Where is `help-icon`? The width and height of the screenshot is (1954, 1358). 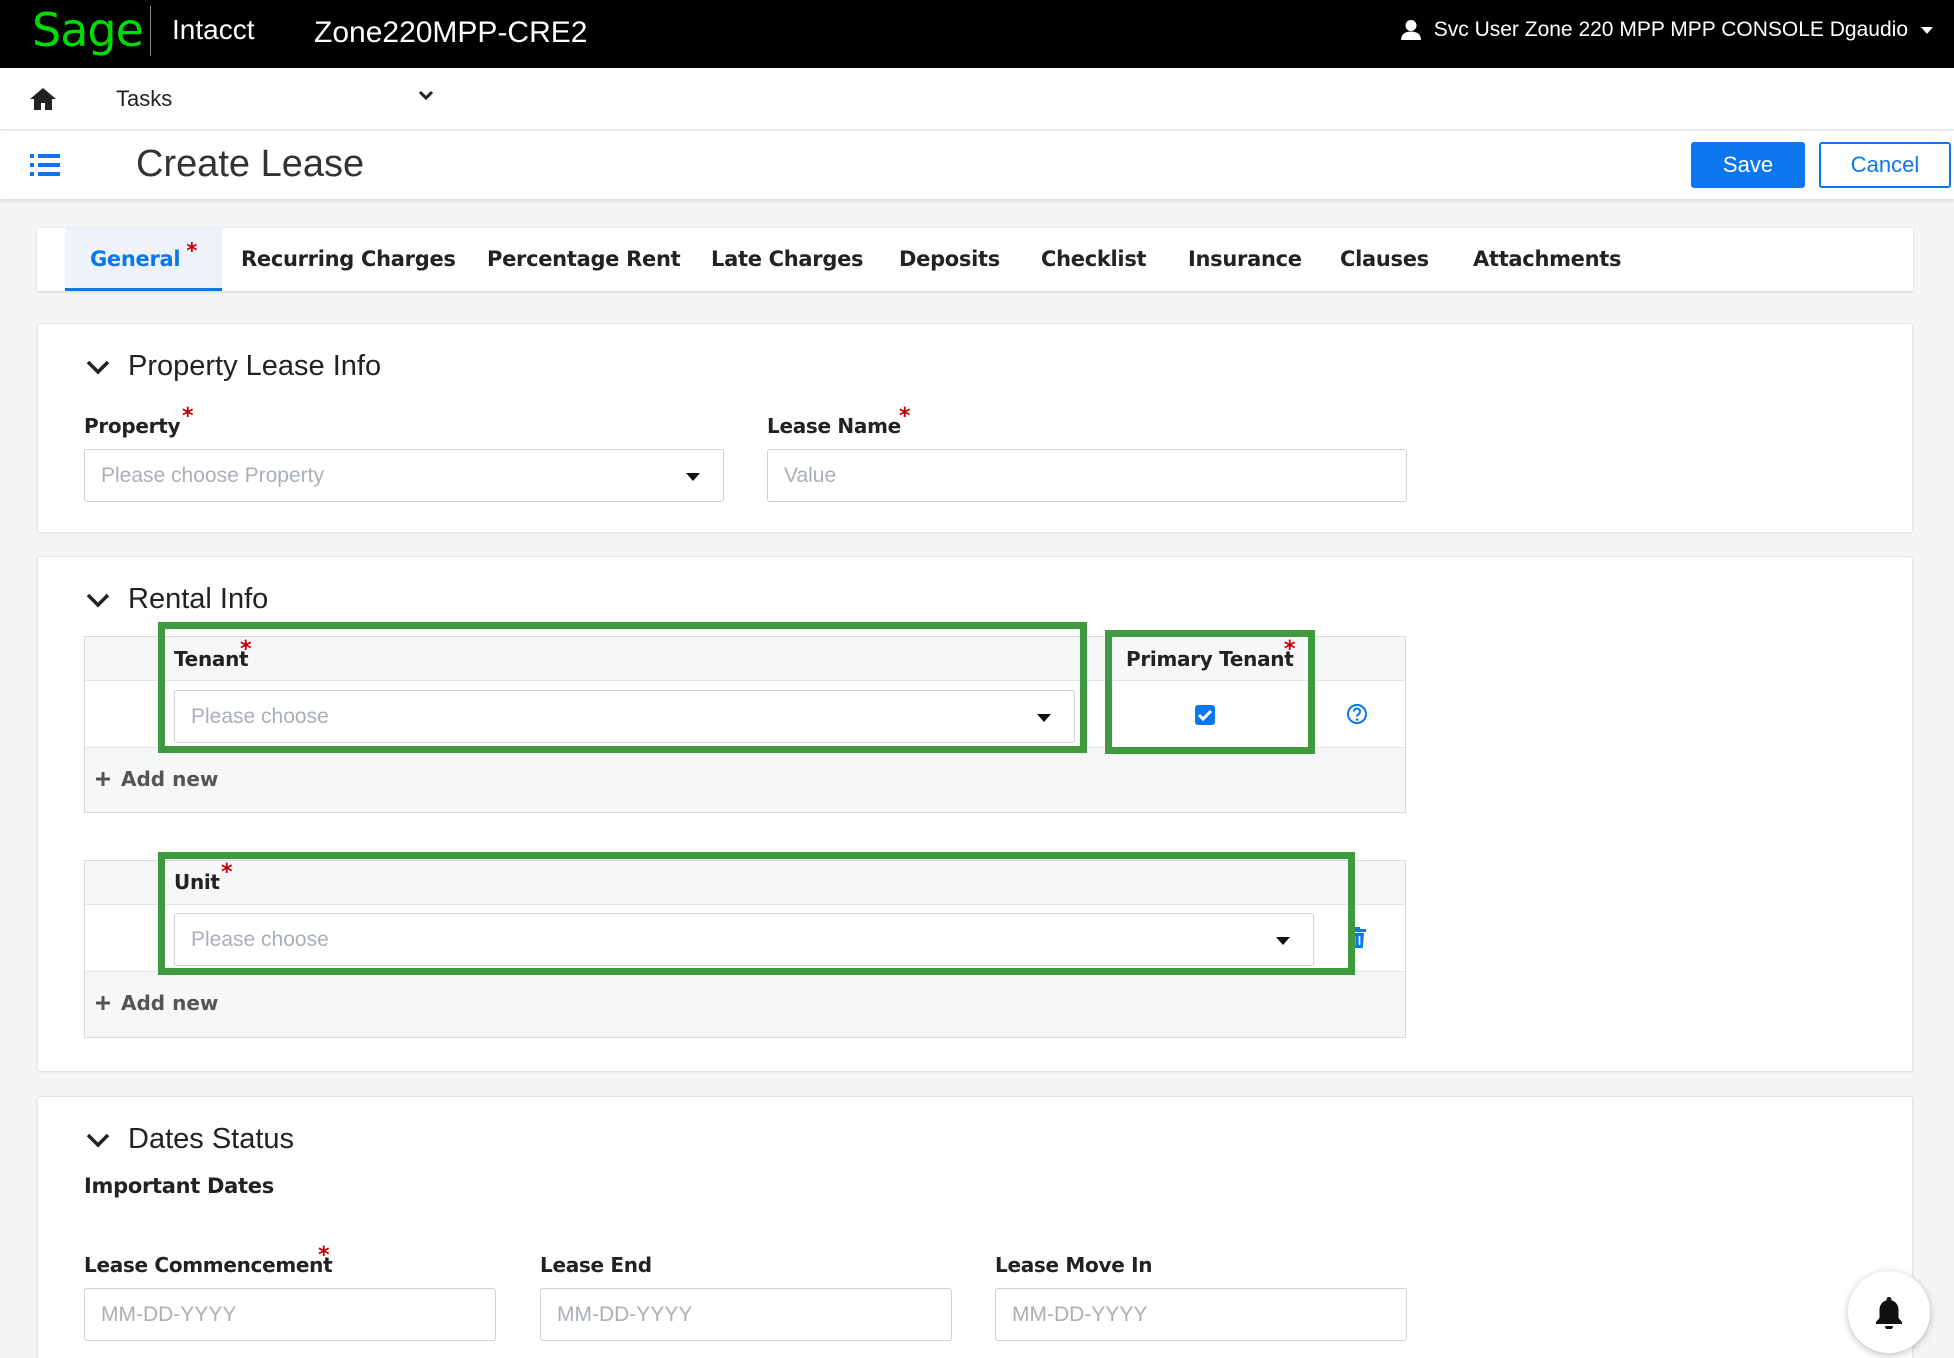 help-icon is located at coordinates (1357, 714).